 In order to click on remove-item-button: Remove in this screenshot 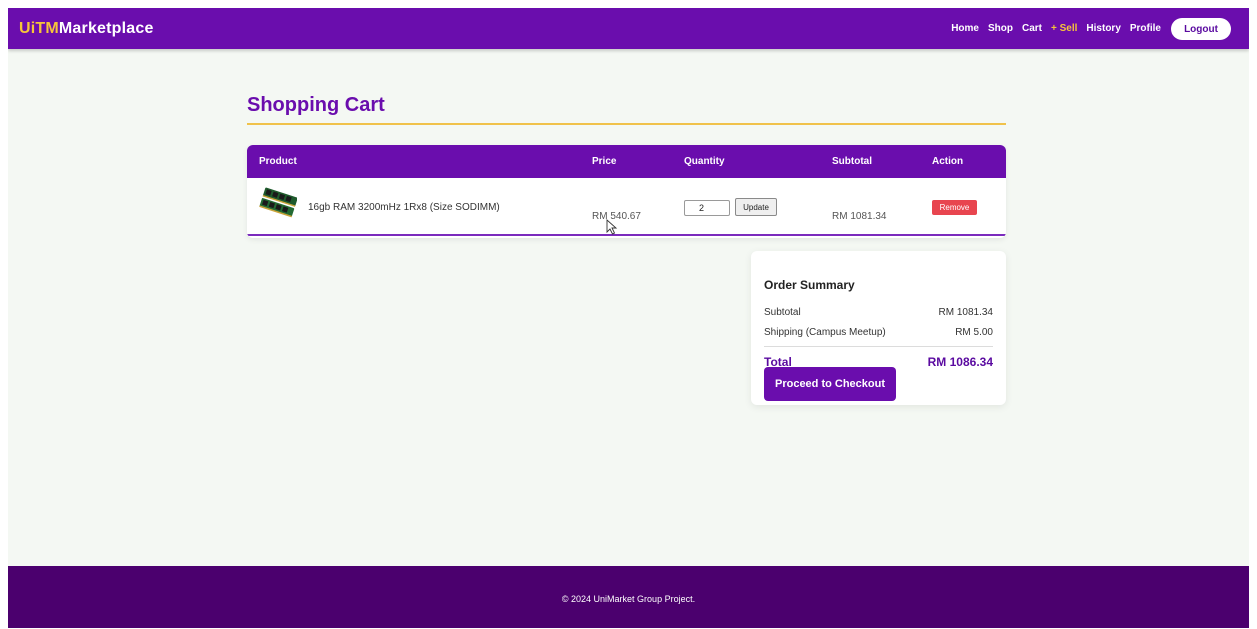, I will do `click(954, 207)`.